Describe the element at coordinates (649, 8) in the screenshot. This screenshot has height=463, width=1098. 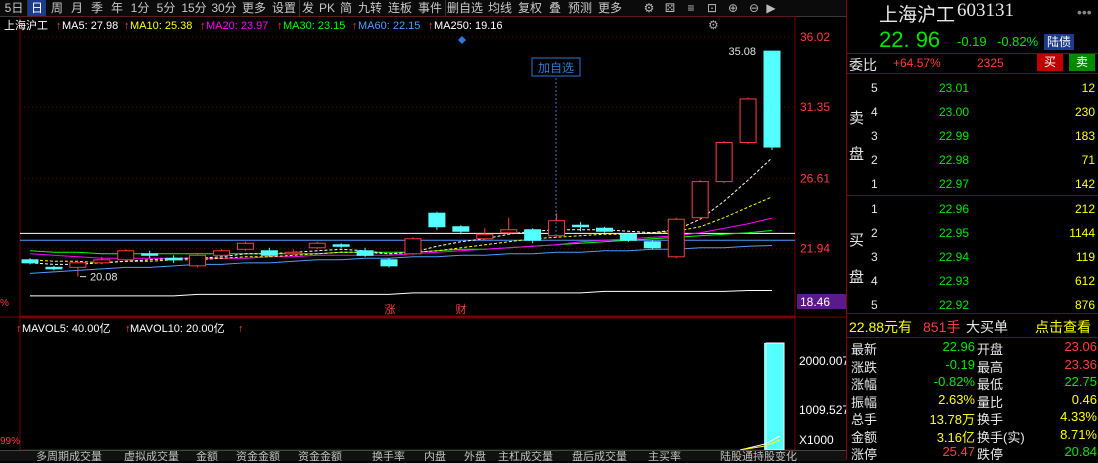
I see `gear-icon: ⚙` at that location.